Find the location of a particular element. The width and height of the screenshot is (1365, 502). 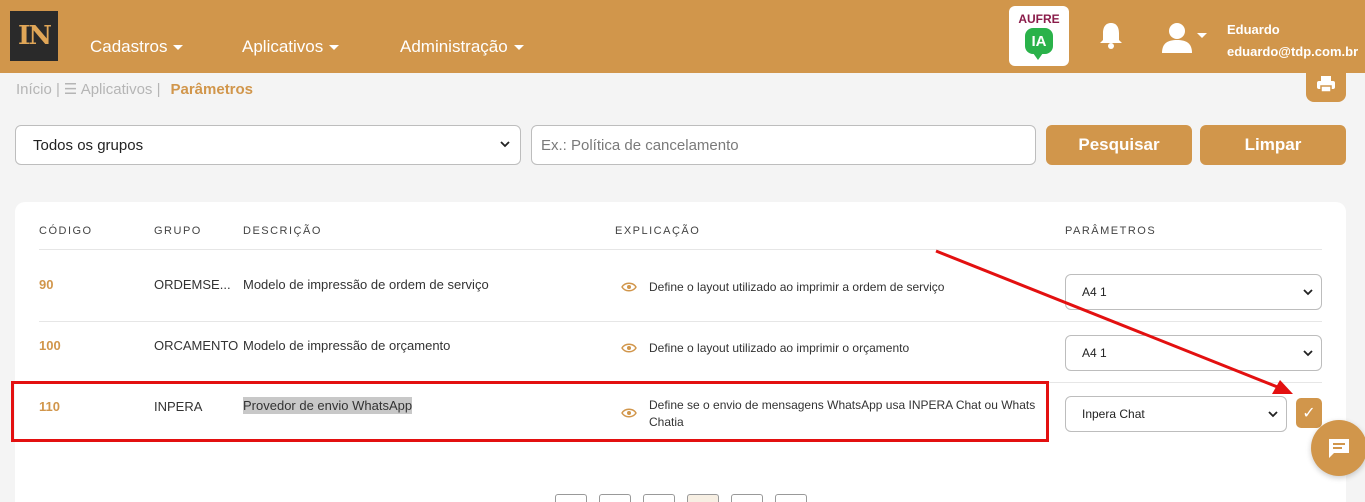

chat-icon is located at coordinates (1339, 448).